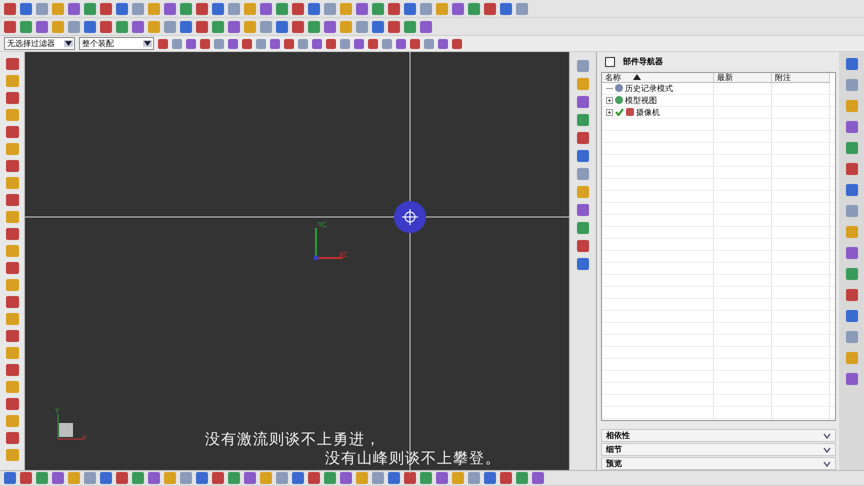  I want to click on column-header: 名称, so click(658, 77).